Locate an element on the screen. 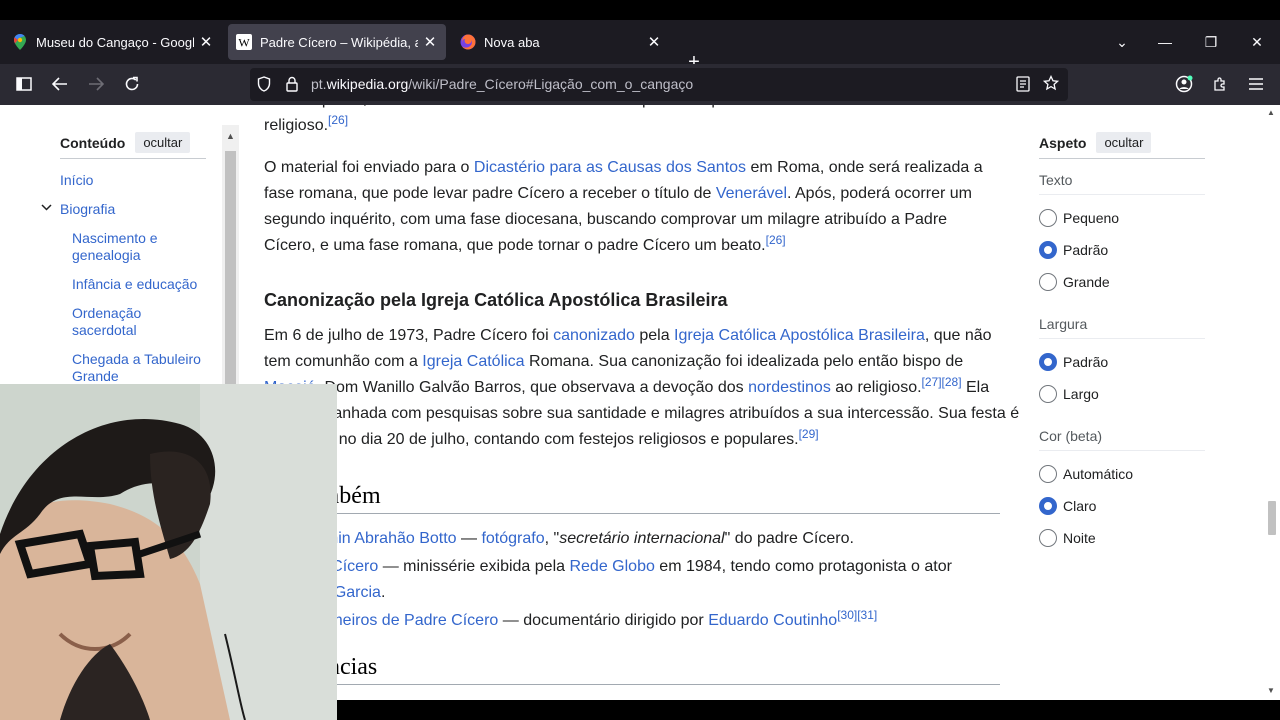 Image resolution: width=1280 pixels, height=720 pixels. account-icon is located at coordinates (1184, 84).